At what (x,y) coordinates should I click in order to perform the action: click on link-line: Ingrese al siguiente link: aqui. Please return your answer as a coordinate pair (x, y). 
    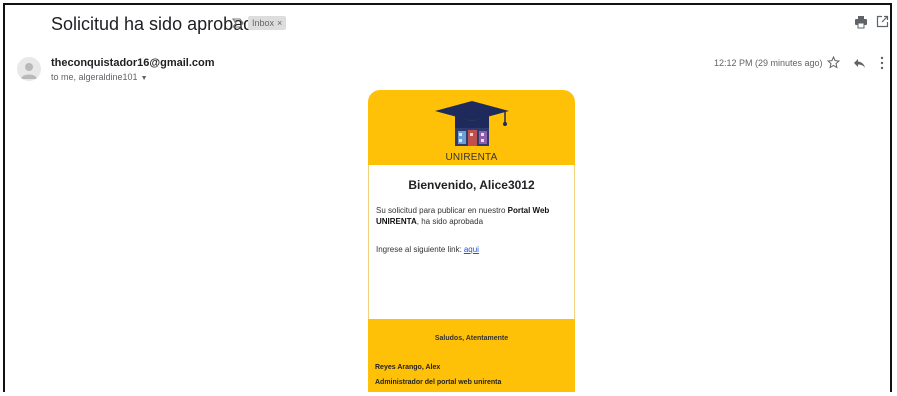
    Looking at the image, I should click on (427, 249).